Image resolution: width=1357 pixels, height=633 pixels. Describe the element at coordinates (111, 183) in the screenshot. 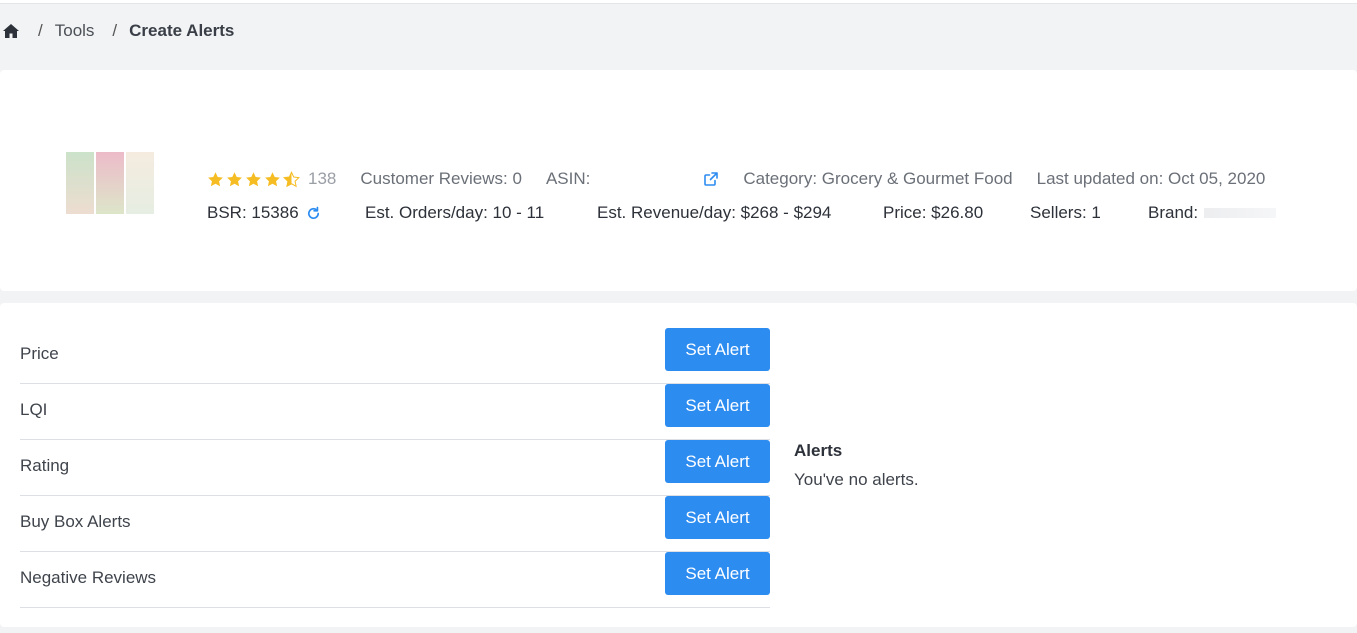

I see `product-thumbnail` at that location.